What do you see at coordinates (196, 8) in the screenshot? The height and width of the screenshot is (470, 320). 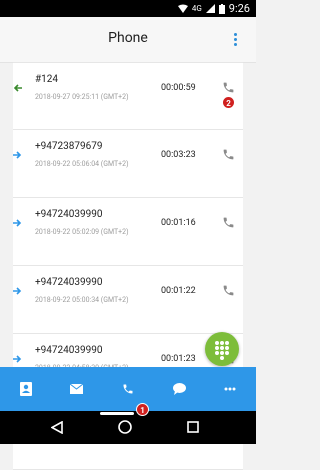 I see `network-type: 4G` at bounding box center [196, 8].